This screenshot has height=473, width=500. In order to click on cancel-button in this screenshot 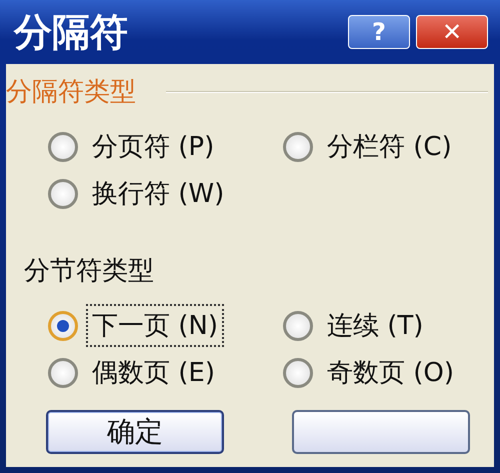, I will do `click(381, 432)`.